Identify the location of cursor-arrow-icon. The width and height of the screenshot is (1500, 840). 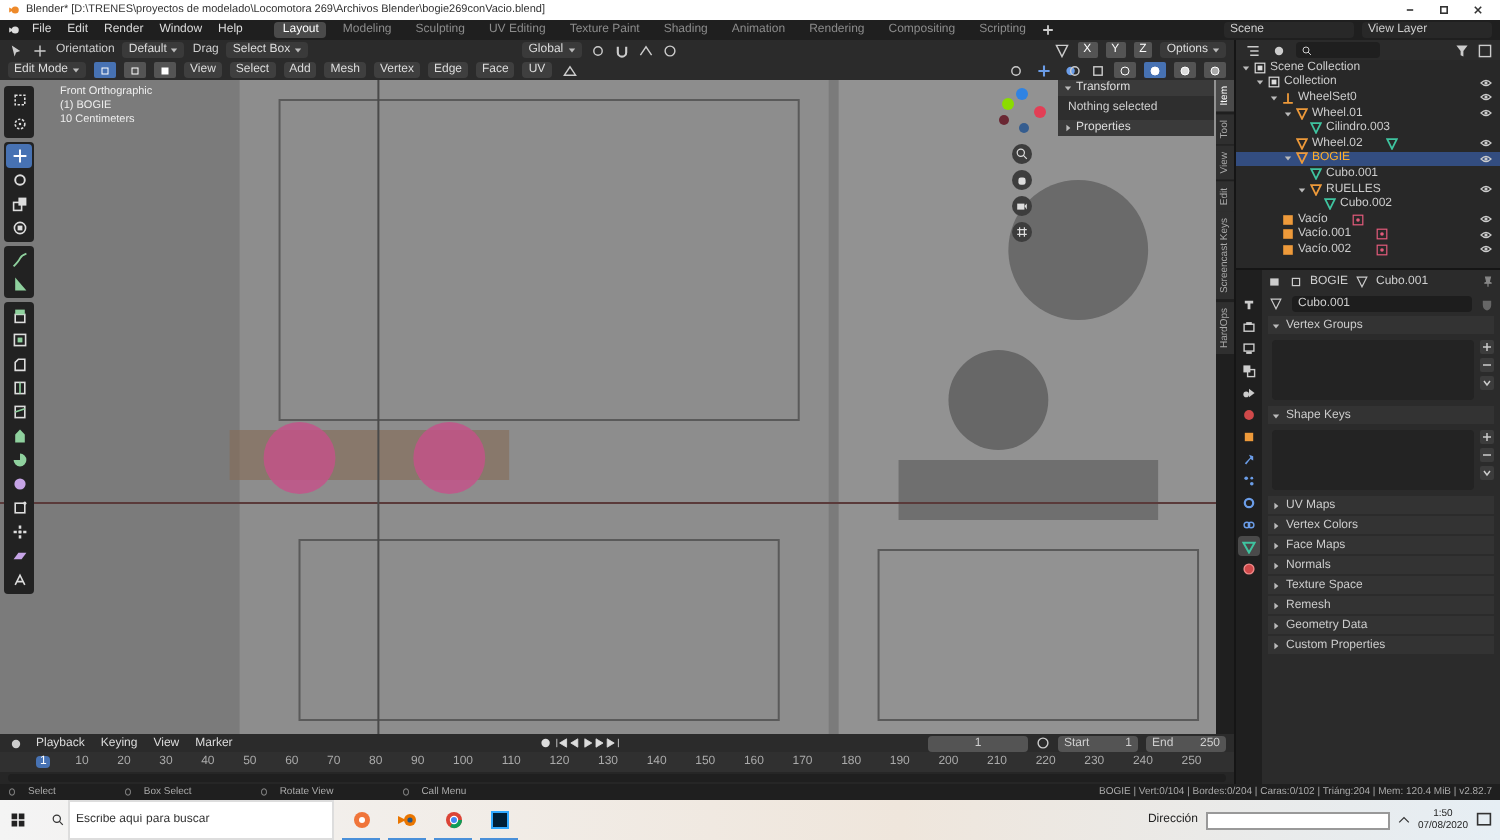
(16, 50).